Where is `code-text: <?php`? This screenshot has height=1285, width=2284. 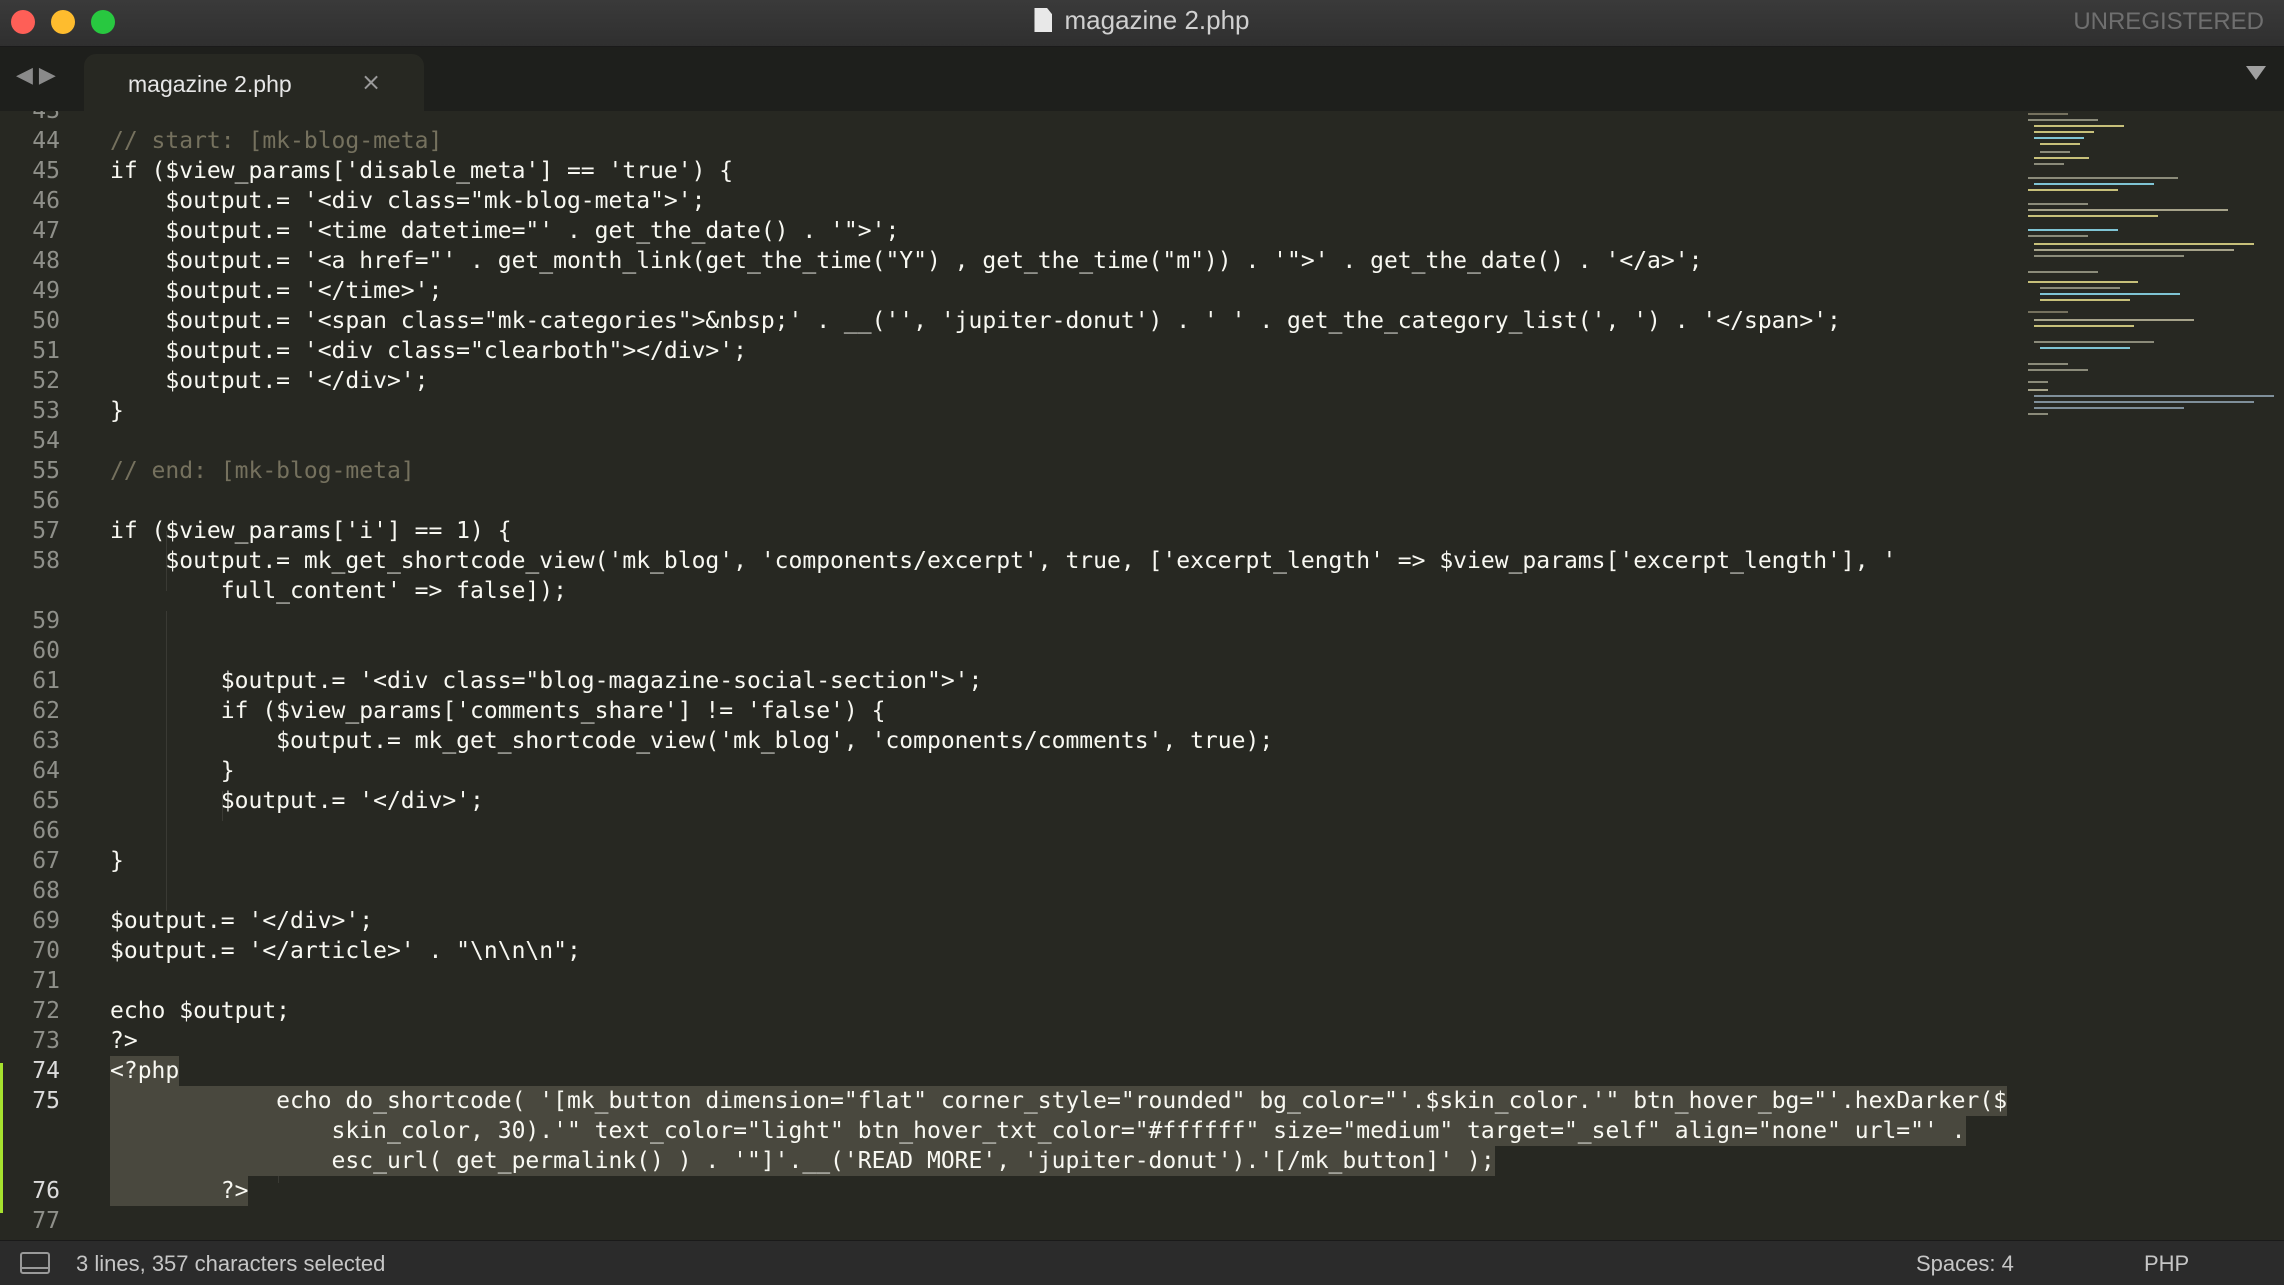 code-text: <?php is located at coordinates (145, 1071).